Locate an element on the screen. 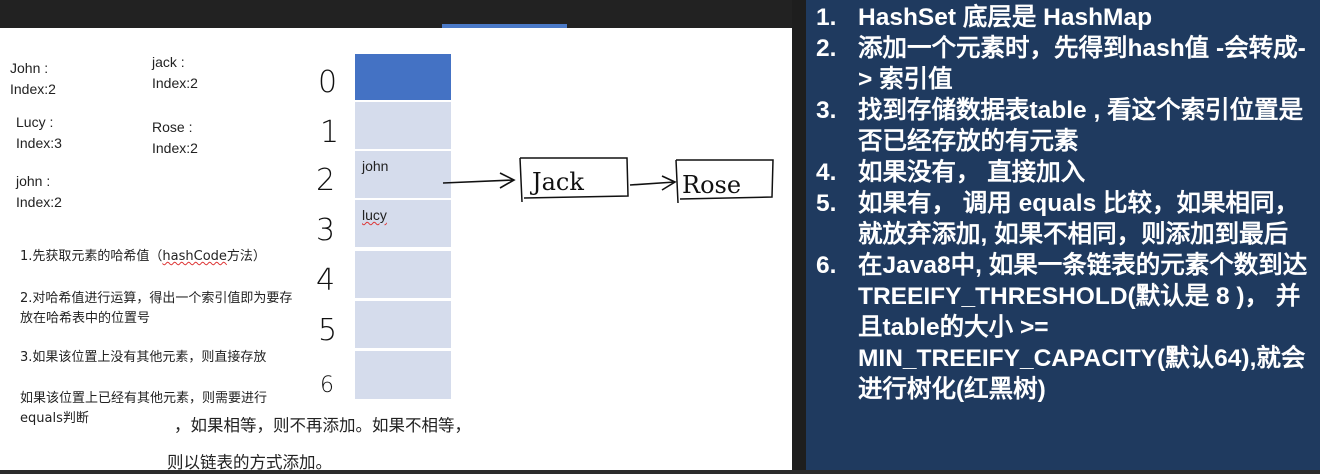 This screenshot has width=1320, height=474. row-number-4: 4 is located at coordinates (325, 280).